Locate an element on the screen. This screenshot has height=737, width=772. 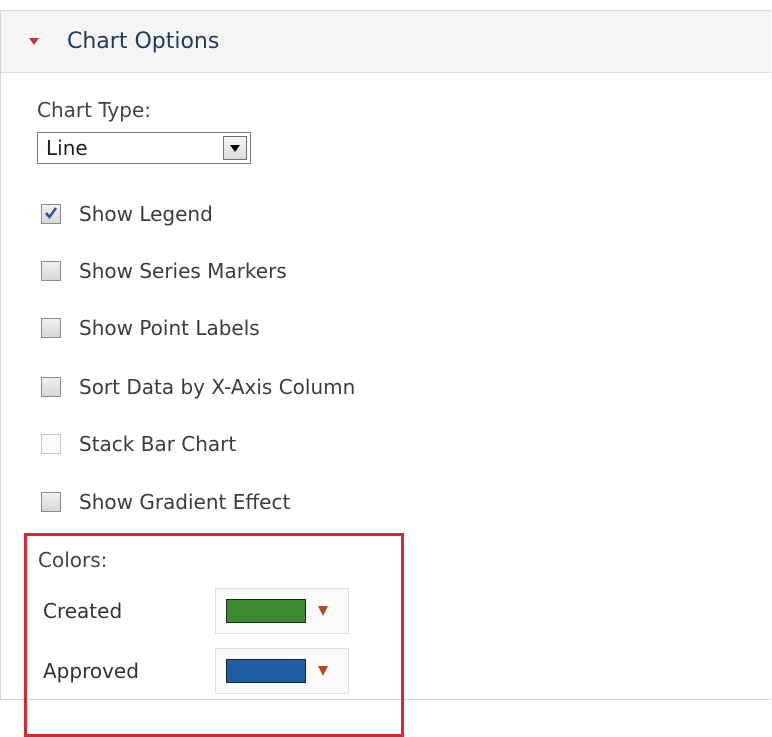
show-gradient-effect-checkbox is located at coordinates (51, 502).